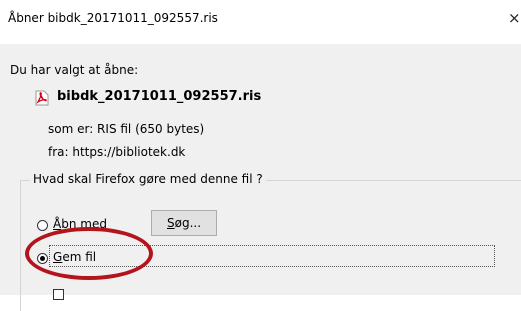 The width and height of the screenshot is (521, 311). What do you see at coordinates (42, 225) in the screenshot?
I see `open-with-radio` at bounding box center [42, 225].